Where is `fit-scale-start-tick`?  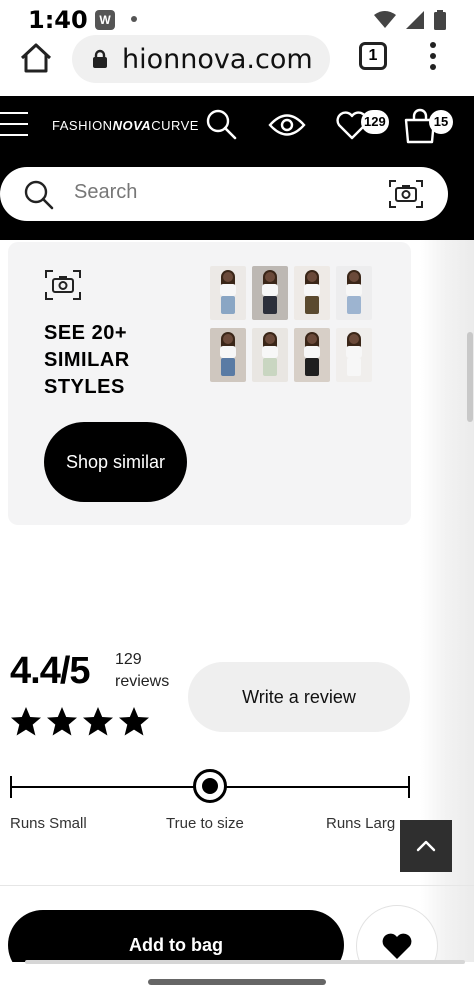
fit-scale-start-tick is located at coordinates (11, 787).